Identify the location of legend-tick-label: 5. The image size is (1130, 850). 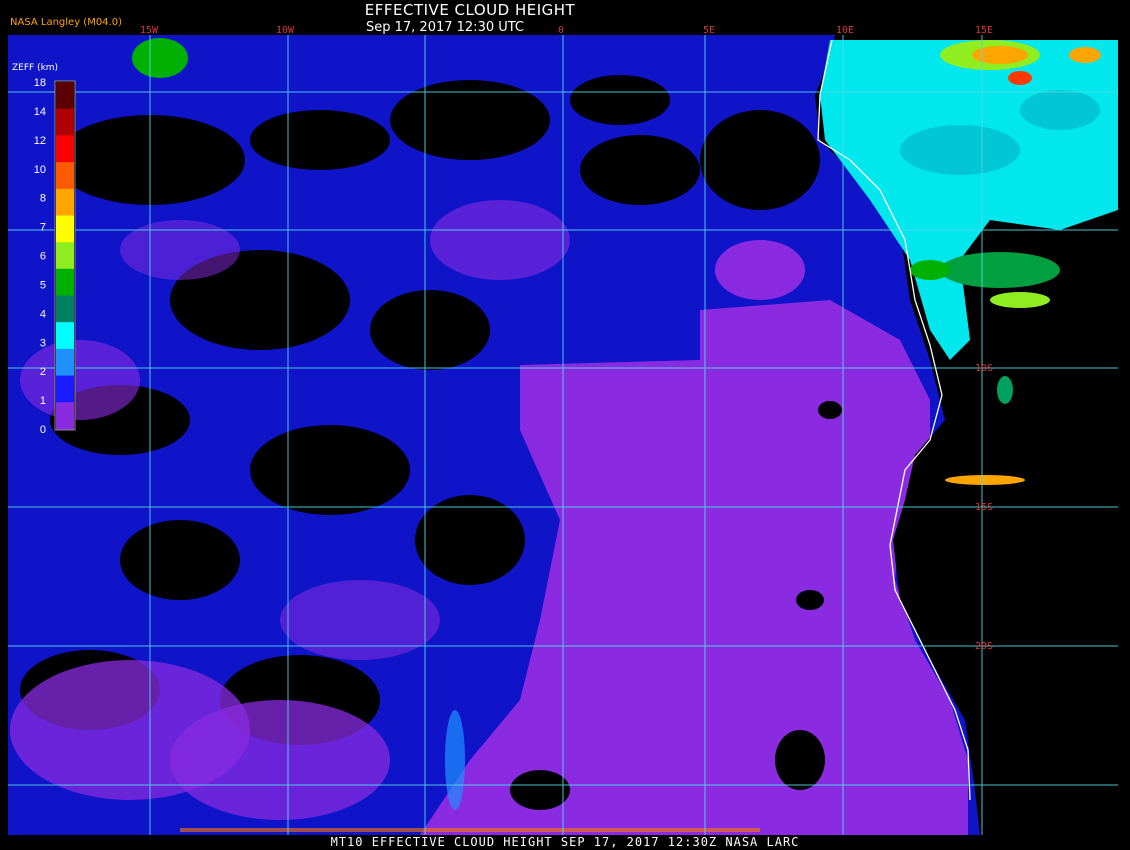
(43, 285).